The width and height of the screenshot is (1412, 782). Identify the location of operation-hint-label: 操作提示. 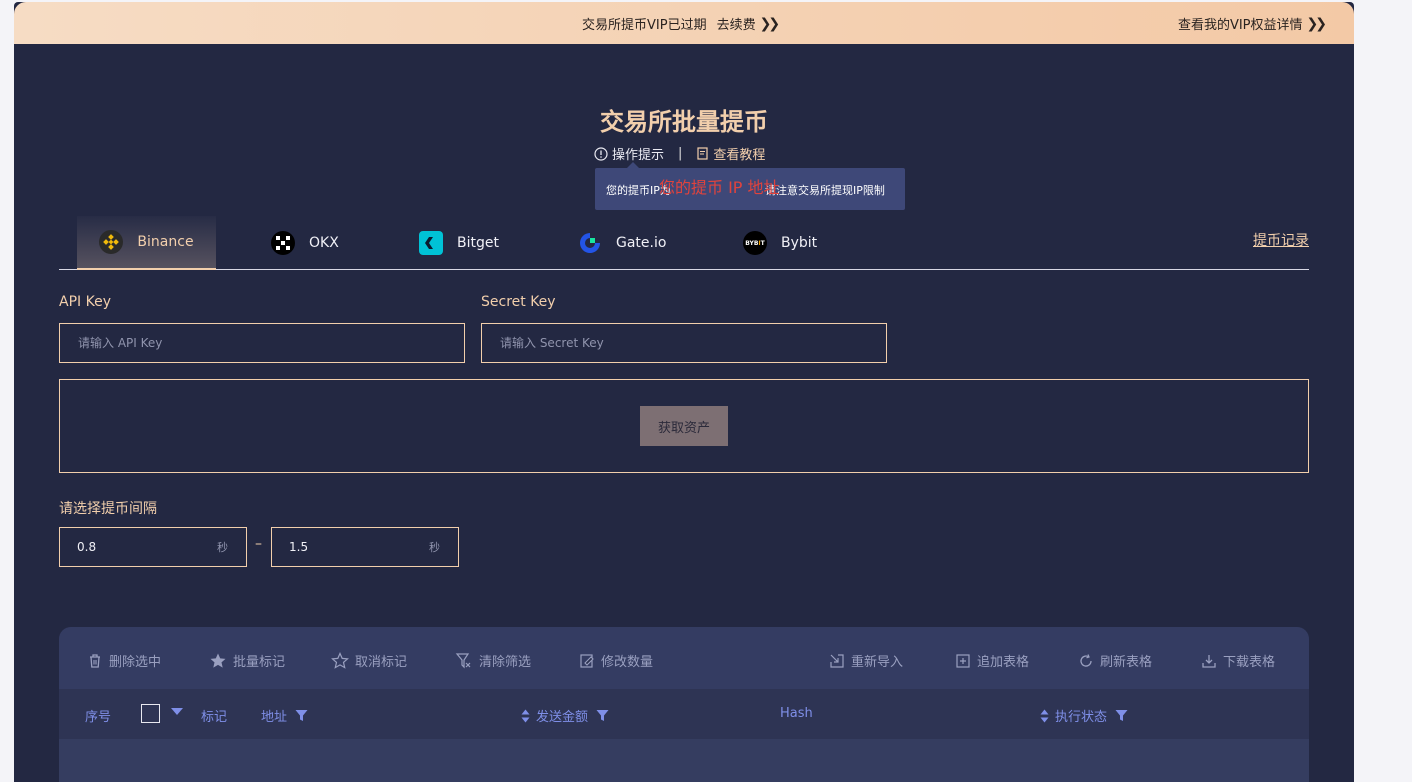
(638, 153).